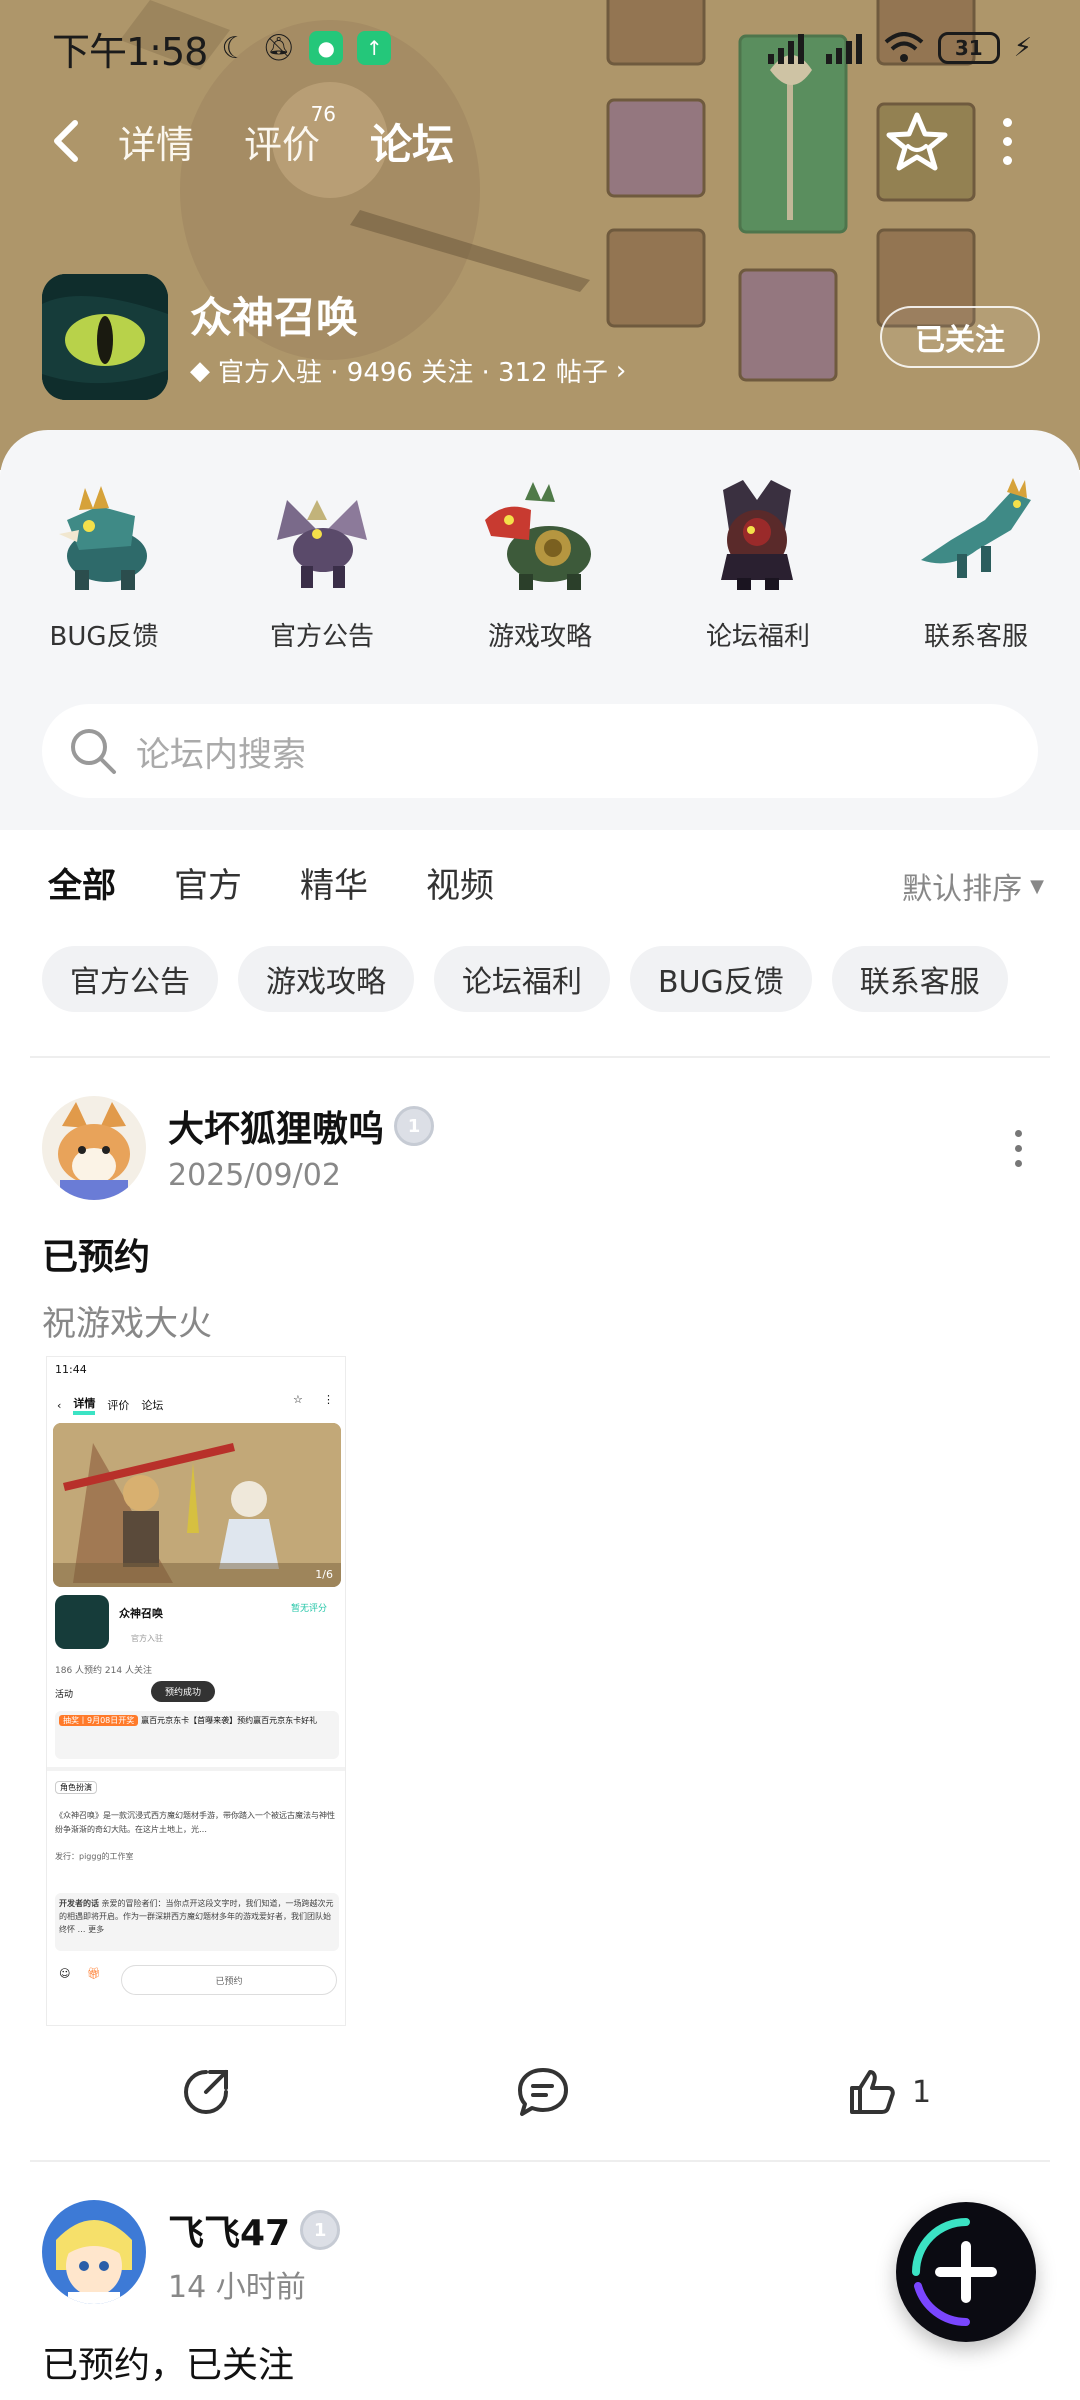  What do you see at coordinates (321, 637) in the screenshot?
I see `quick-link-label: 官方公告` at bounding box center [321, 637].